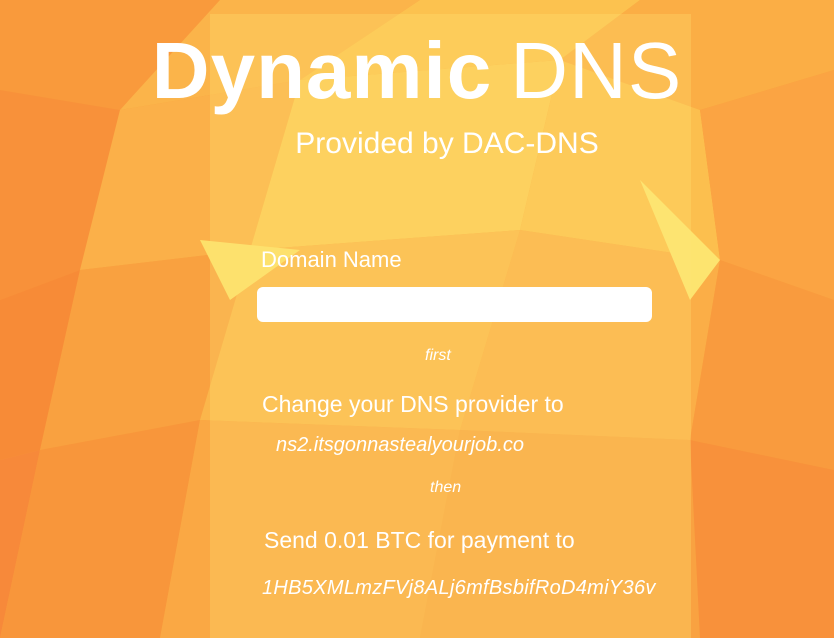  Describe the element at coordinates (446, 487) in the screenshot. I see `step-separator-then: then` at that location.